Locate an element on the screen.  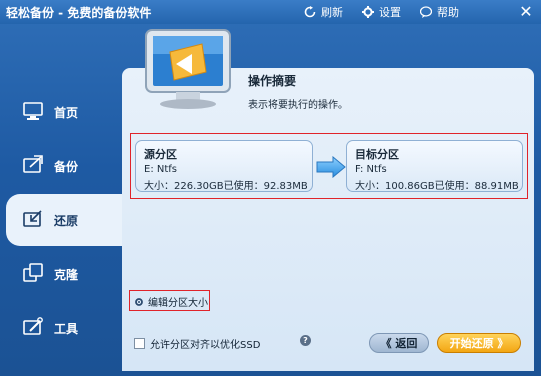
refresh-label: 刷新 is located at coordinates (332, 12).